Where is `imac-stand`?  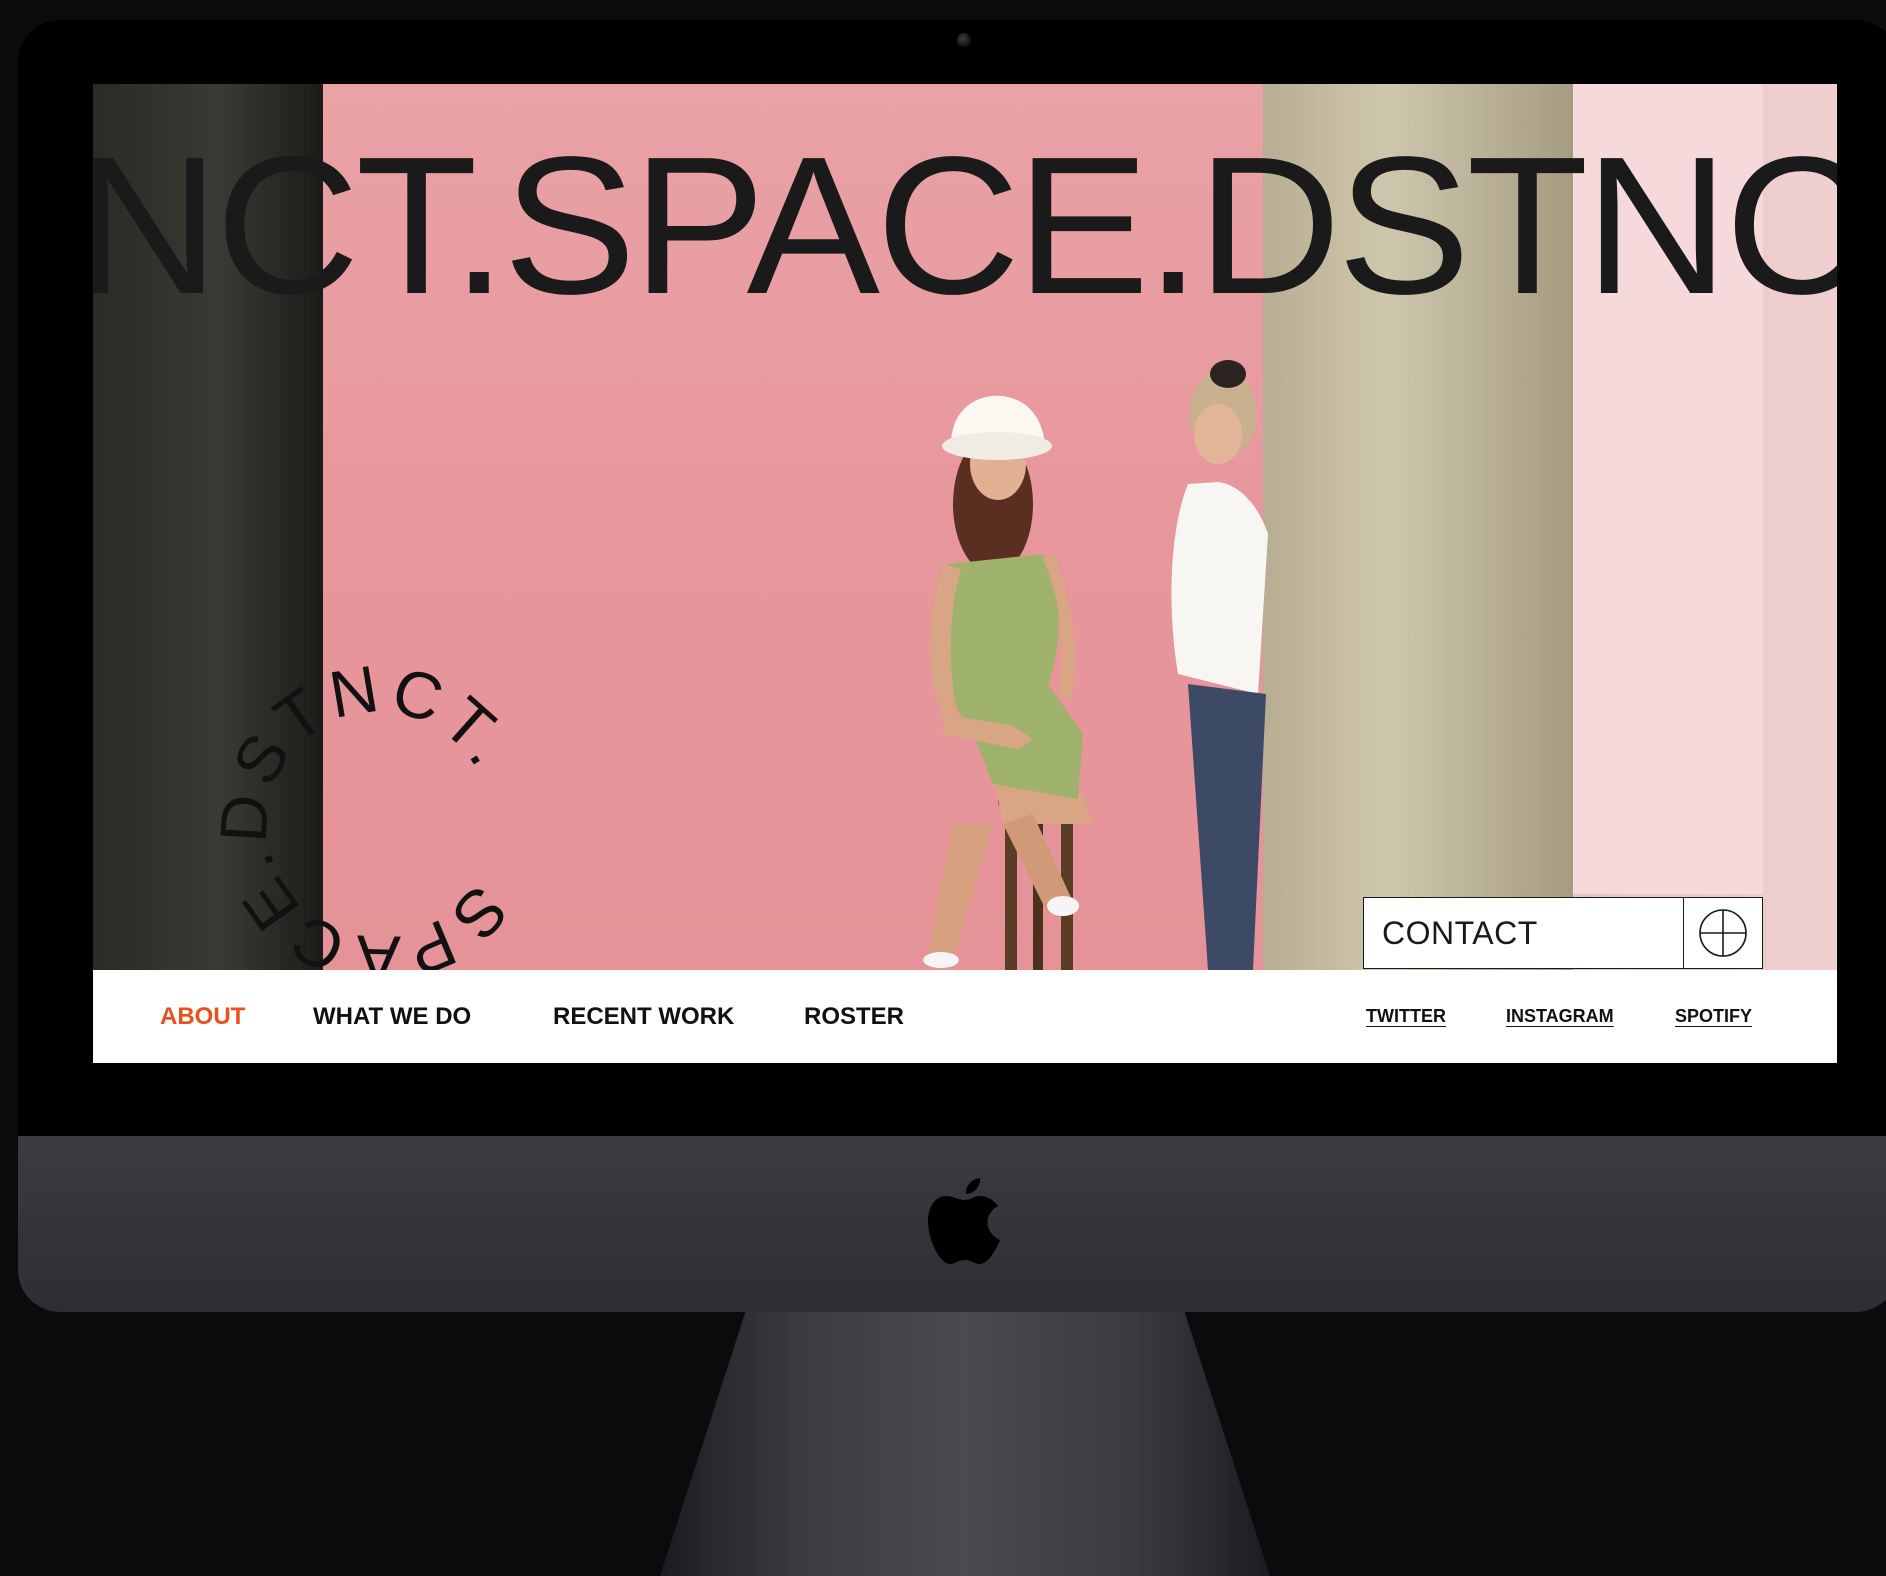
imac-stand is located at coordinates (965, 1444).